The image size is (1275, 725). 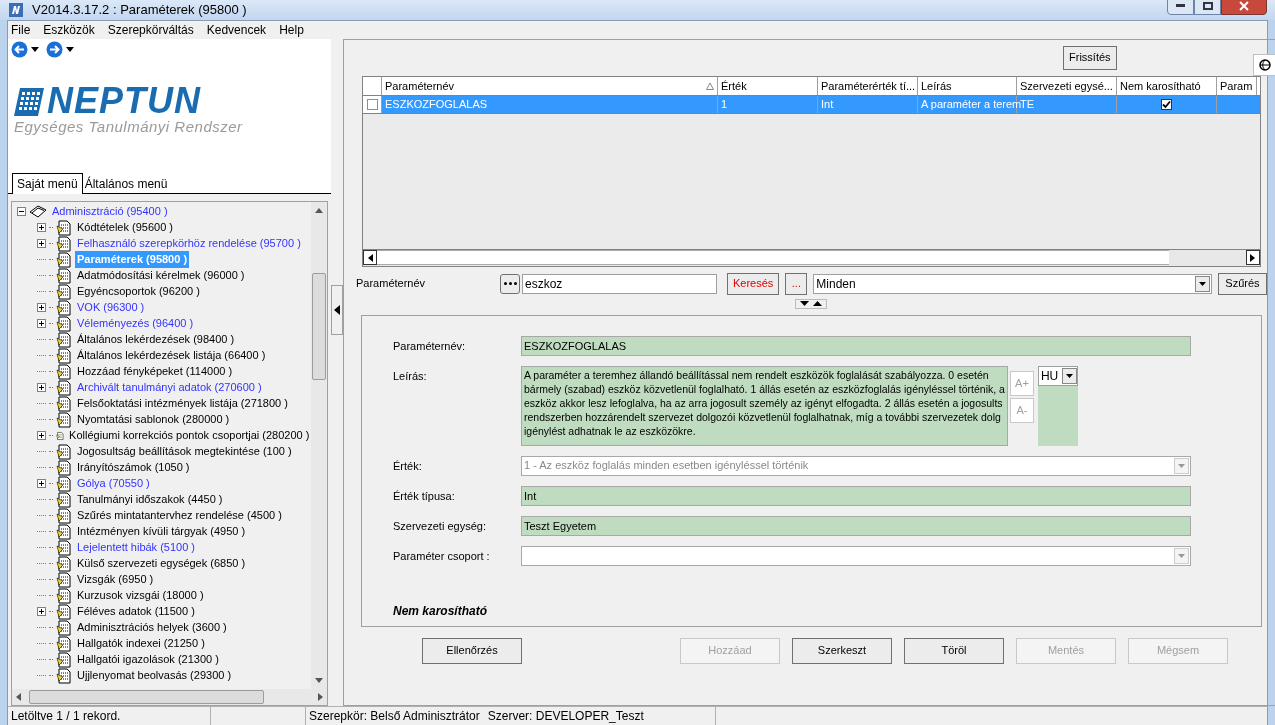 What do you see at coordinates (856, 525) in the screenshot?
I see `text-field: Teszt Egyetem` at bounding box center [856, 525].